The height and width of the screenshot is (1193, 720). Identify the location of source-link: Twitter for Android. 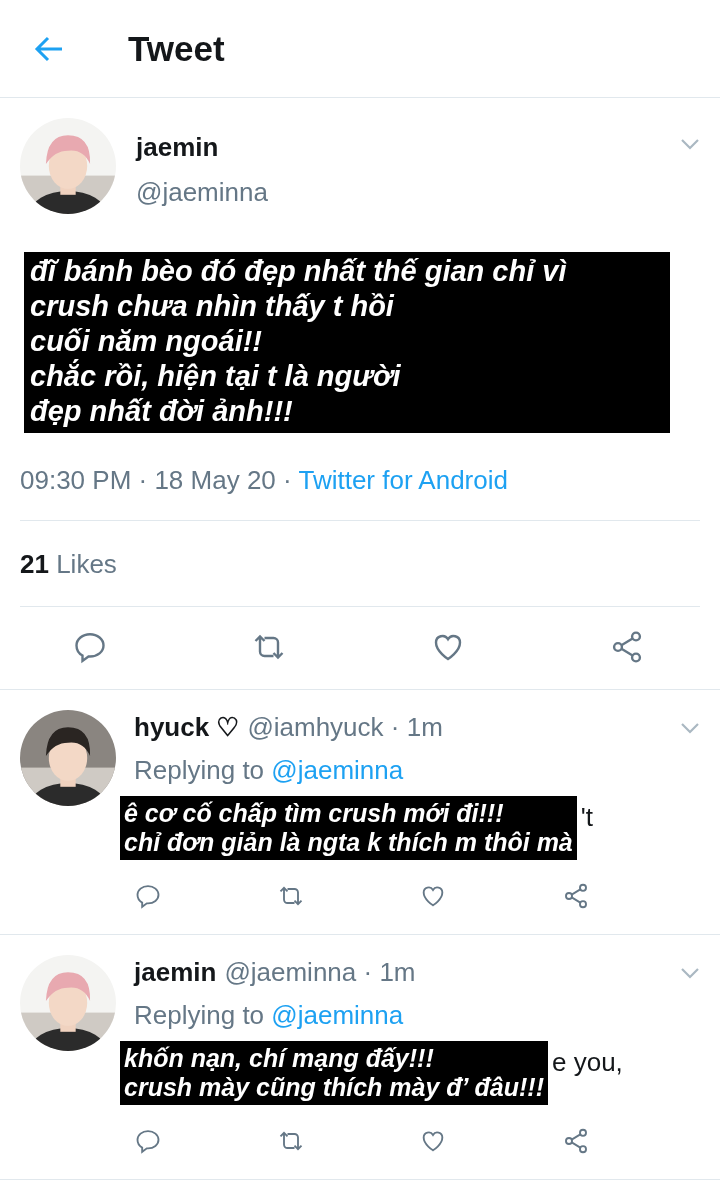
(403, 480).